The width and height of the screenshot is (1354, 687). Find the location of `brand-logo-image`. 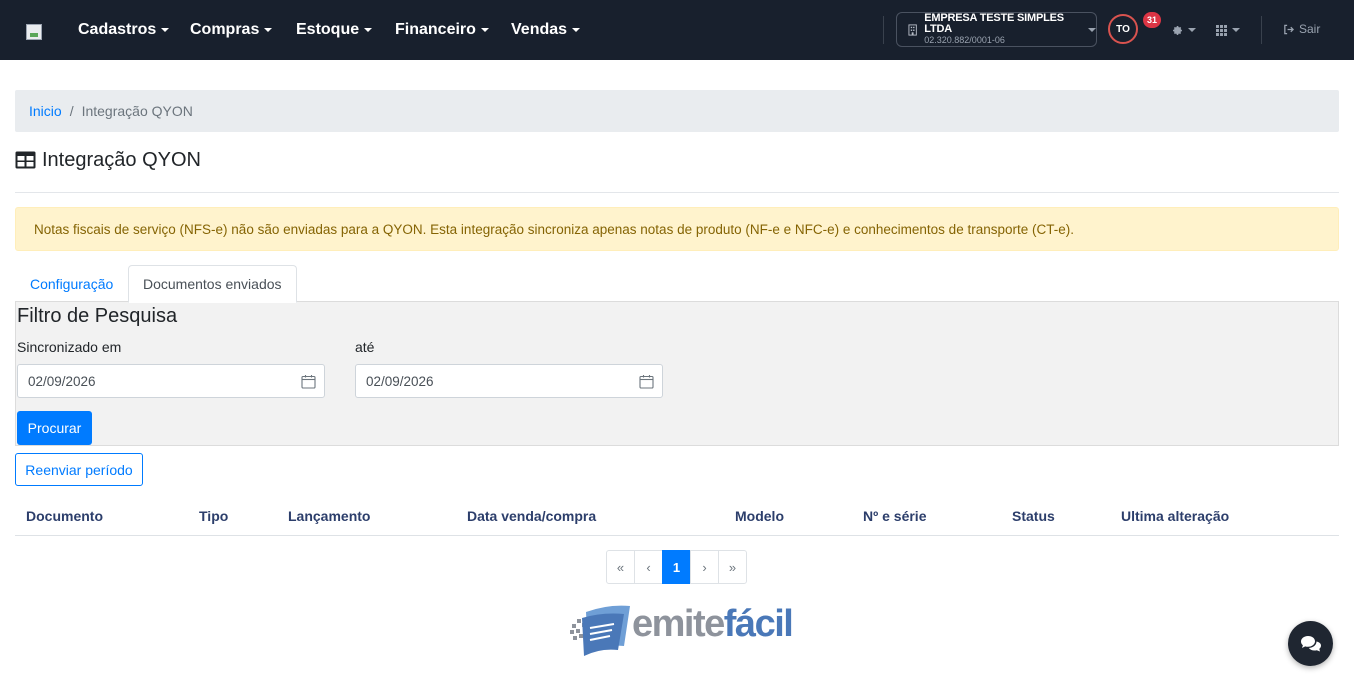

brand-logo-image is located at coordinates (34, 32).